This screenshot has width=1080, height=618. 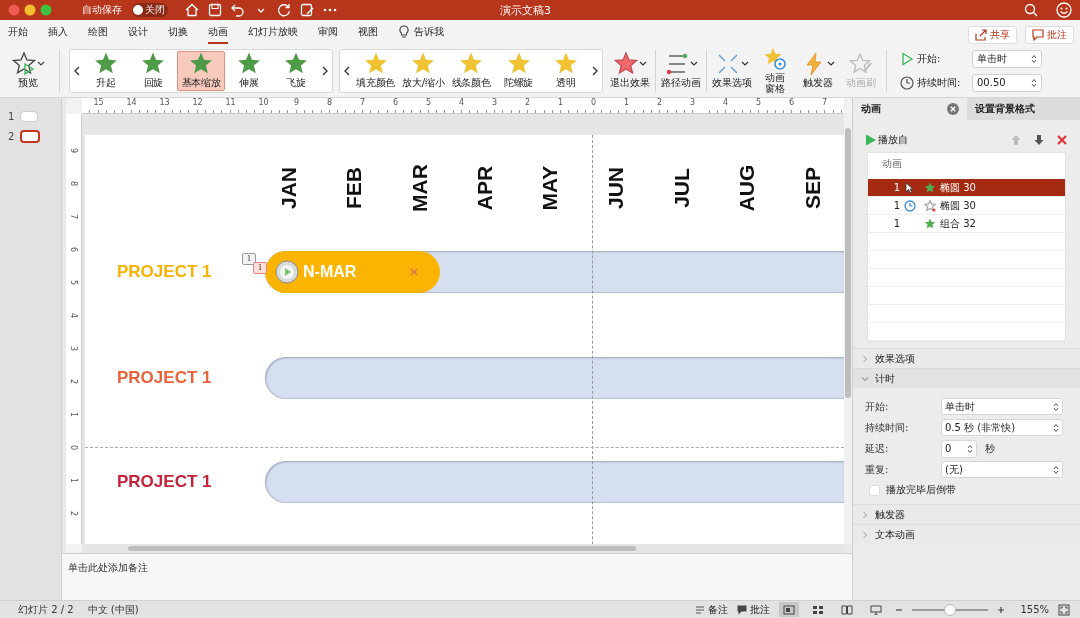 What do you see at coordinates (775, 70) in the screenshot?
I see `tool-button: 动画窗格` at bounding box center [775, 70].